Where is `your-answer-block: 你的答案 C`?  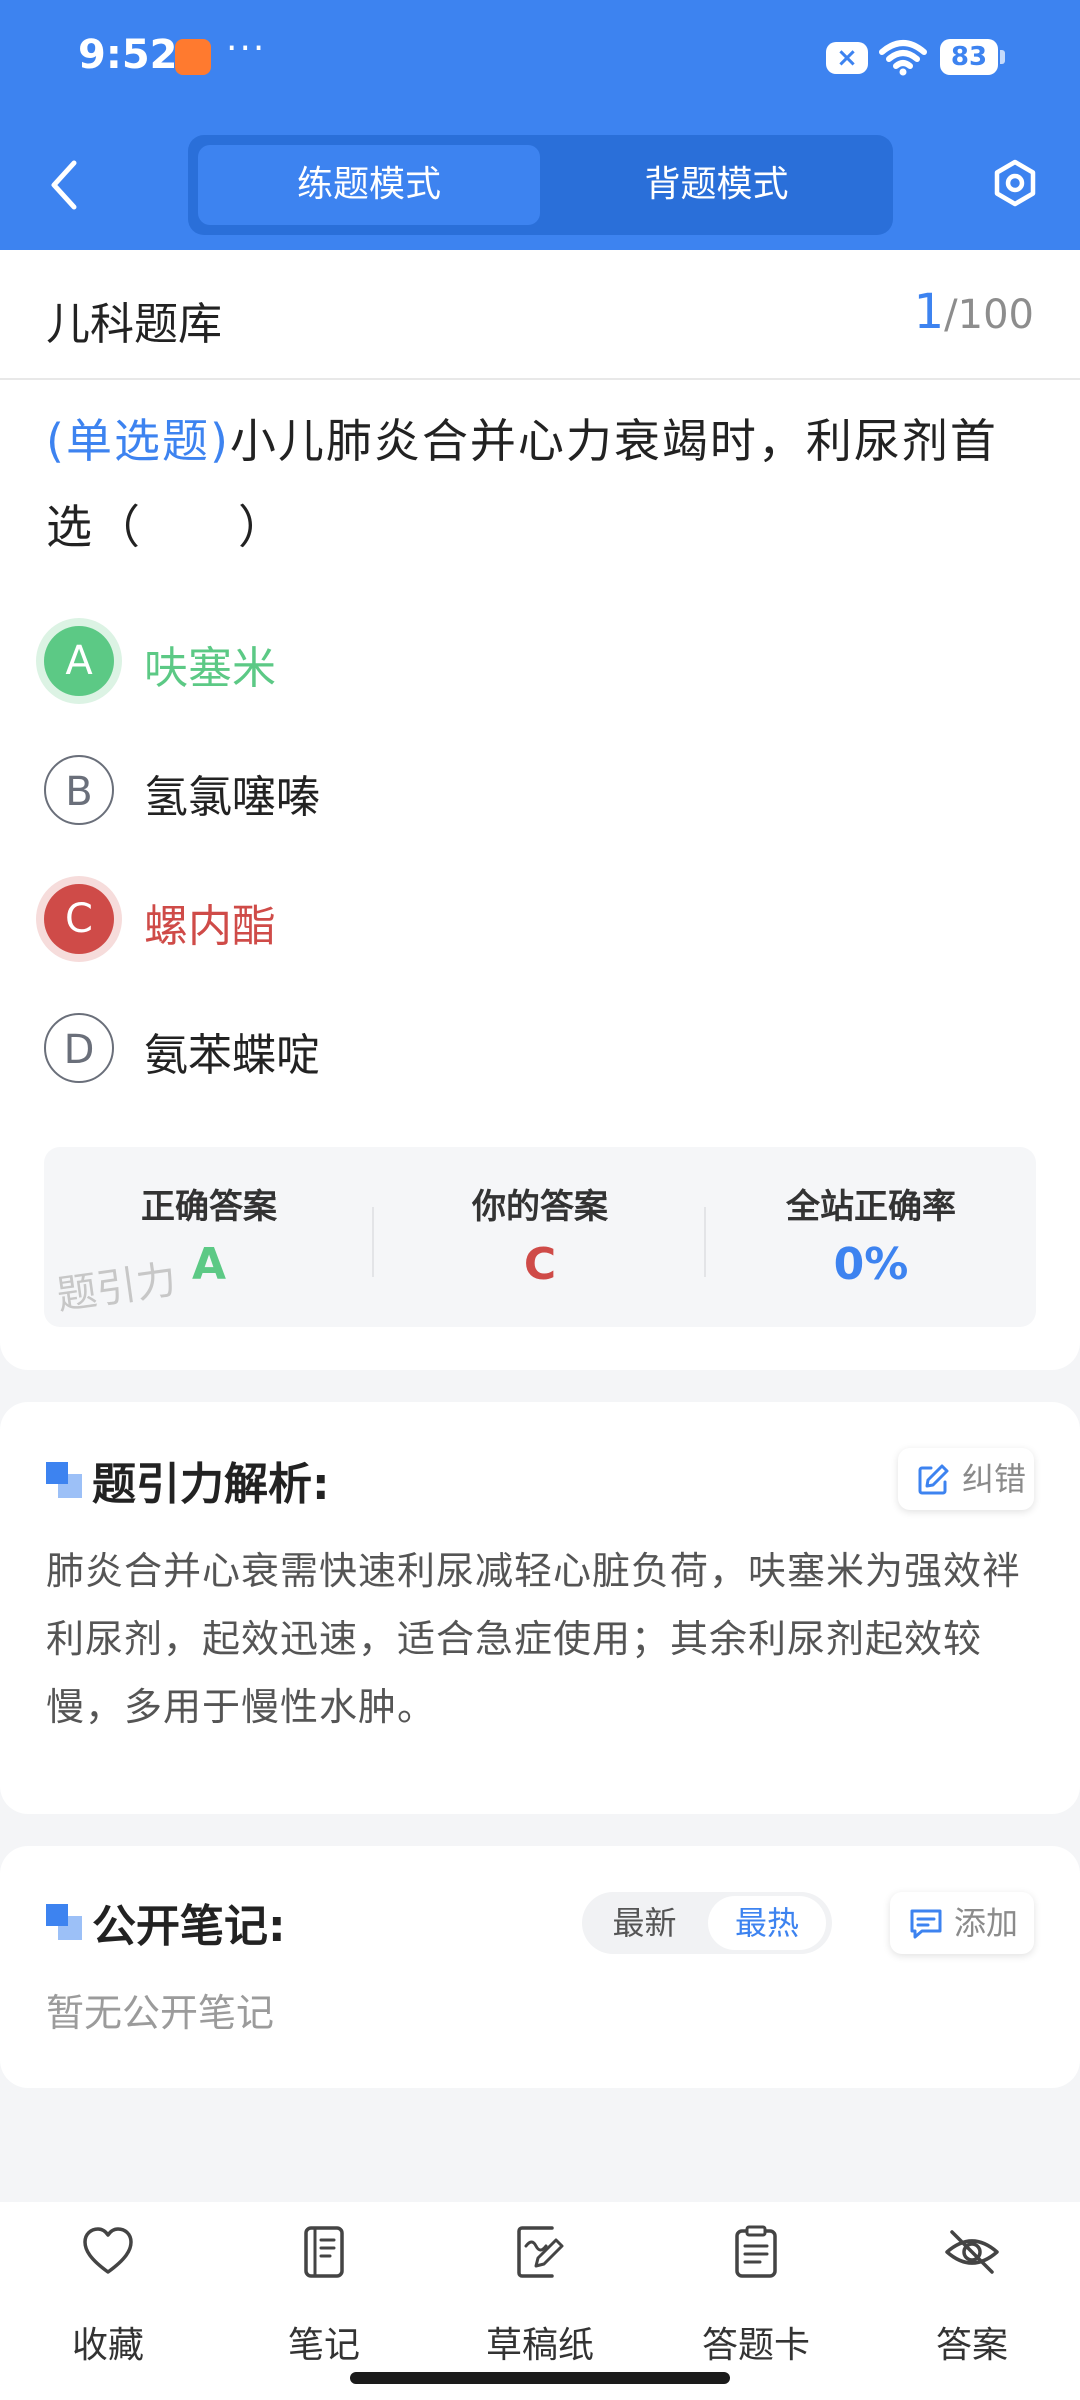 your-answer-block: 你的答案 C is located at coordinates (540, 1237).